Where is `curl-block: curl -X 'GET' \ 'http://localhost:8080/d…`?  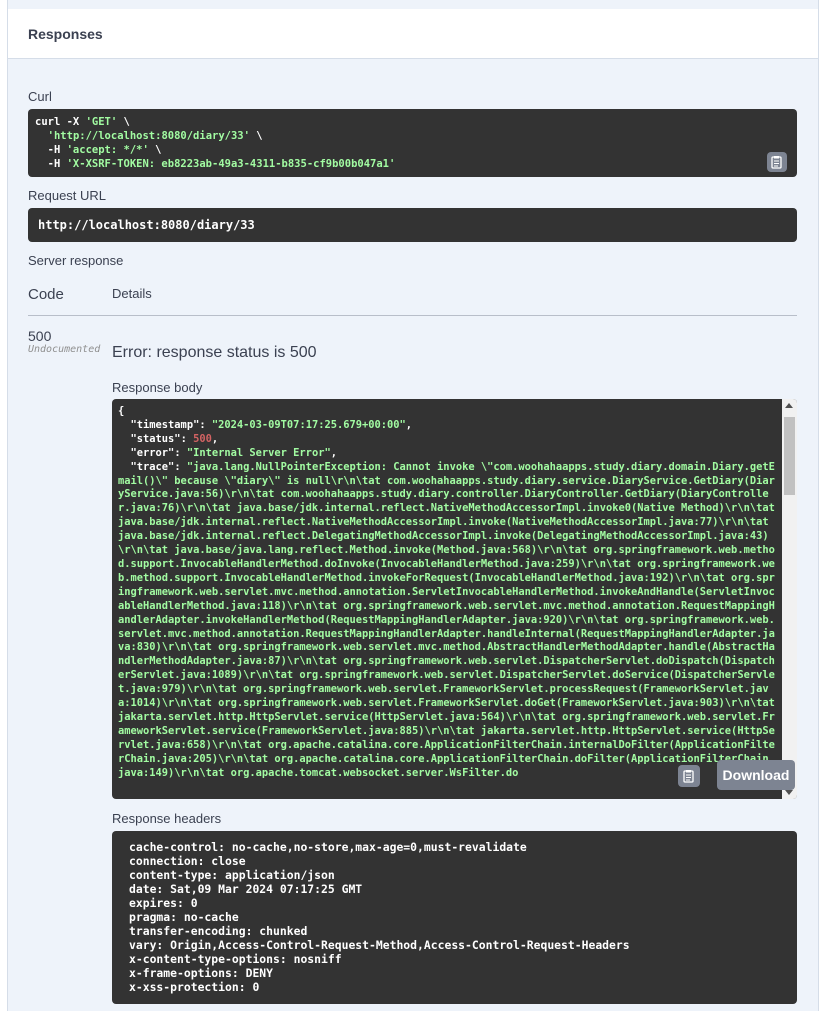
curl-block: curl -X 'GET' \ 'http://localhost:8080/d… is located at coordinates (412, 143).